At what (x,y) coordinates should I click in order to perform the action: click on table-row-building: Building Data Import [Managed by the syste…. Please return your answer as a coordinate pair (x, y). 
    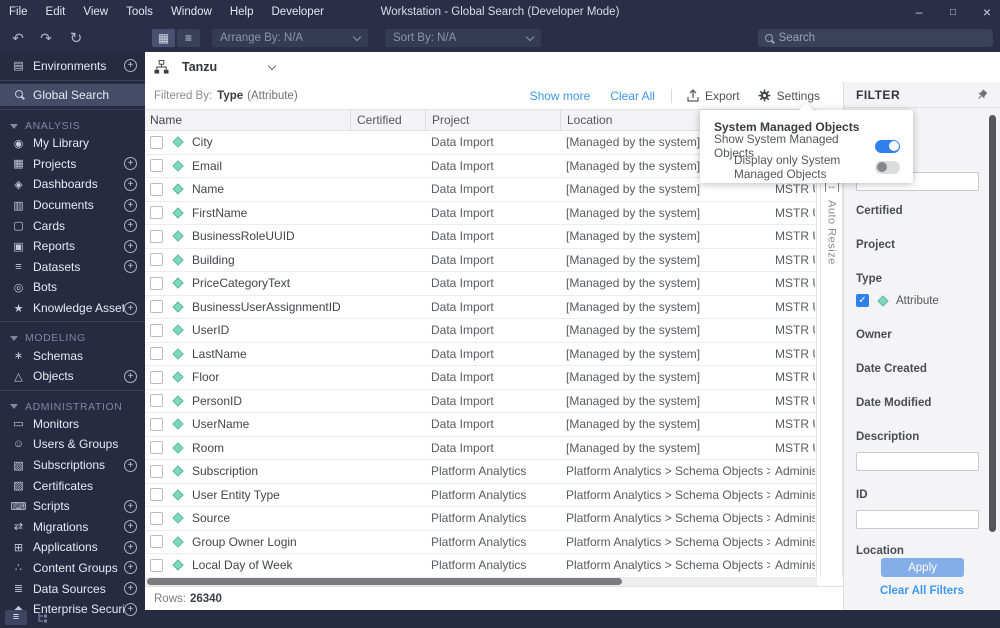
    Looking at the image, I should click on (480, 260).